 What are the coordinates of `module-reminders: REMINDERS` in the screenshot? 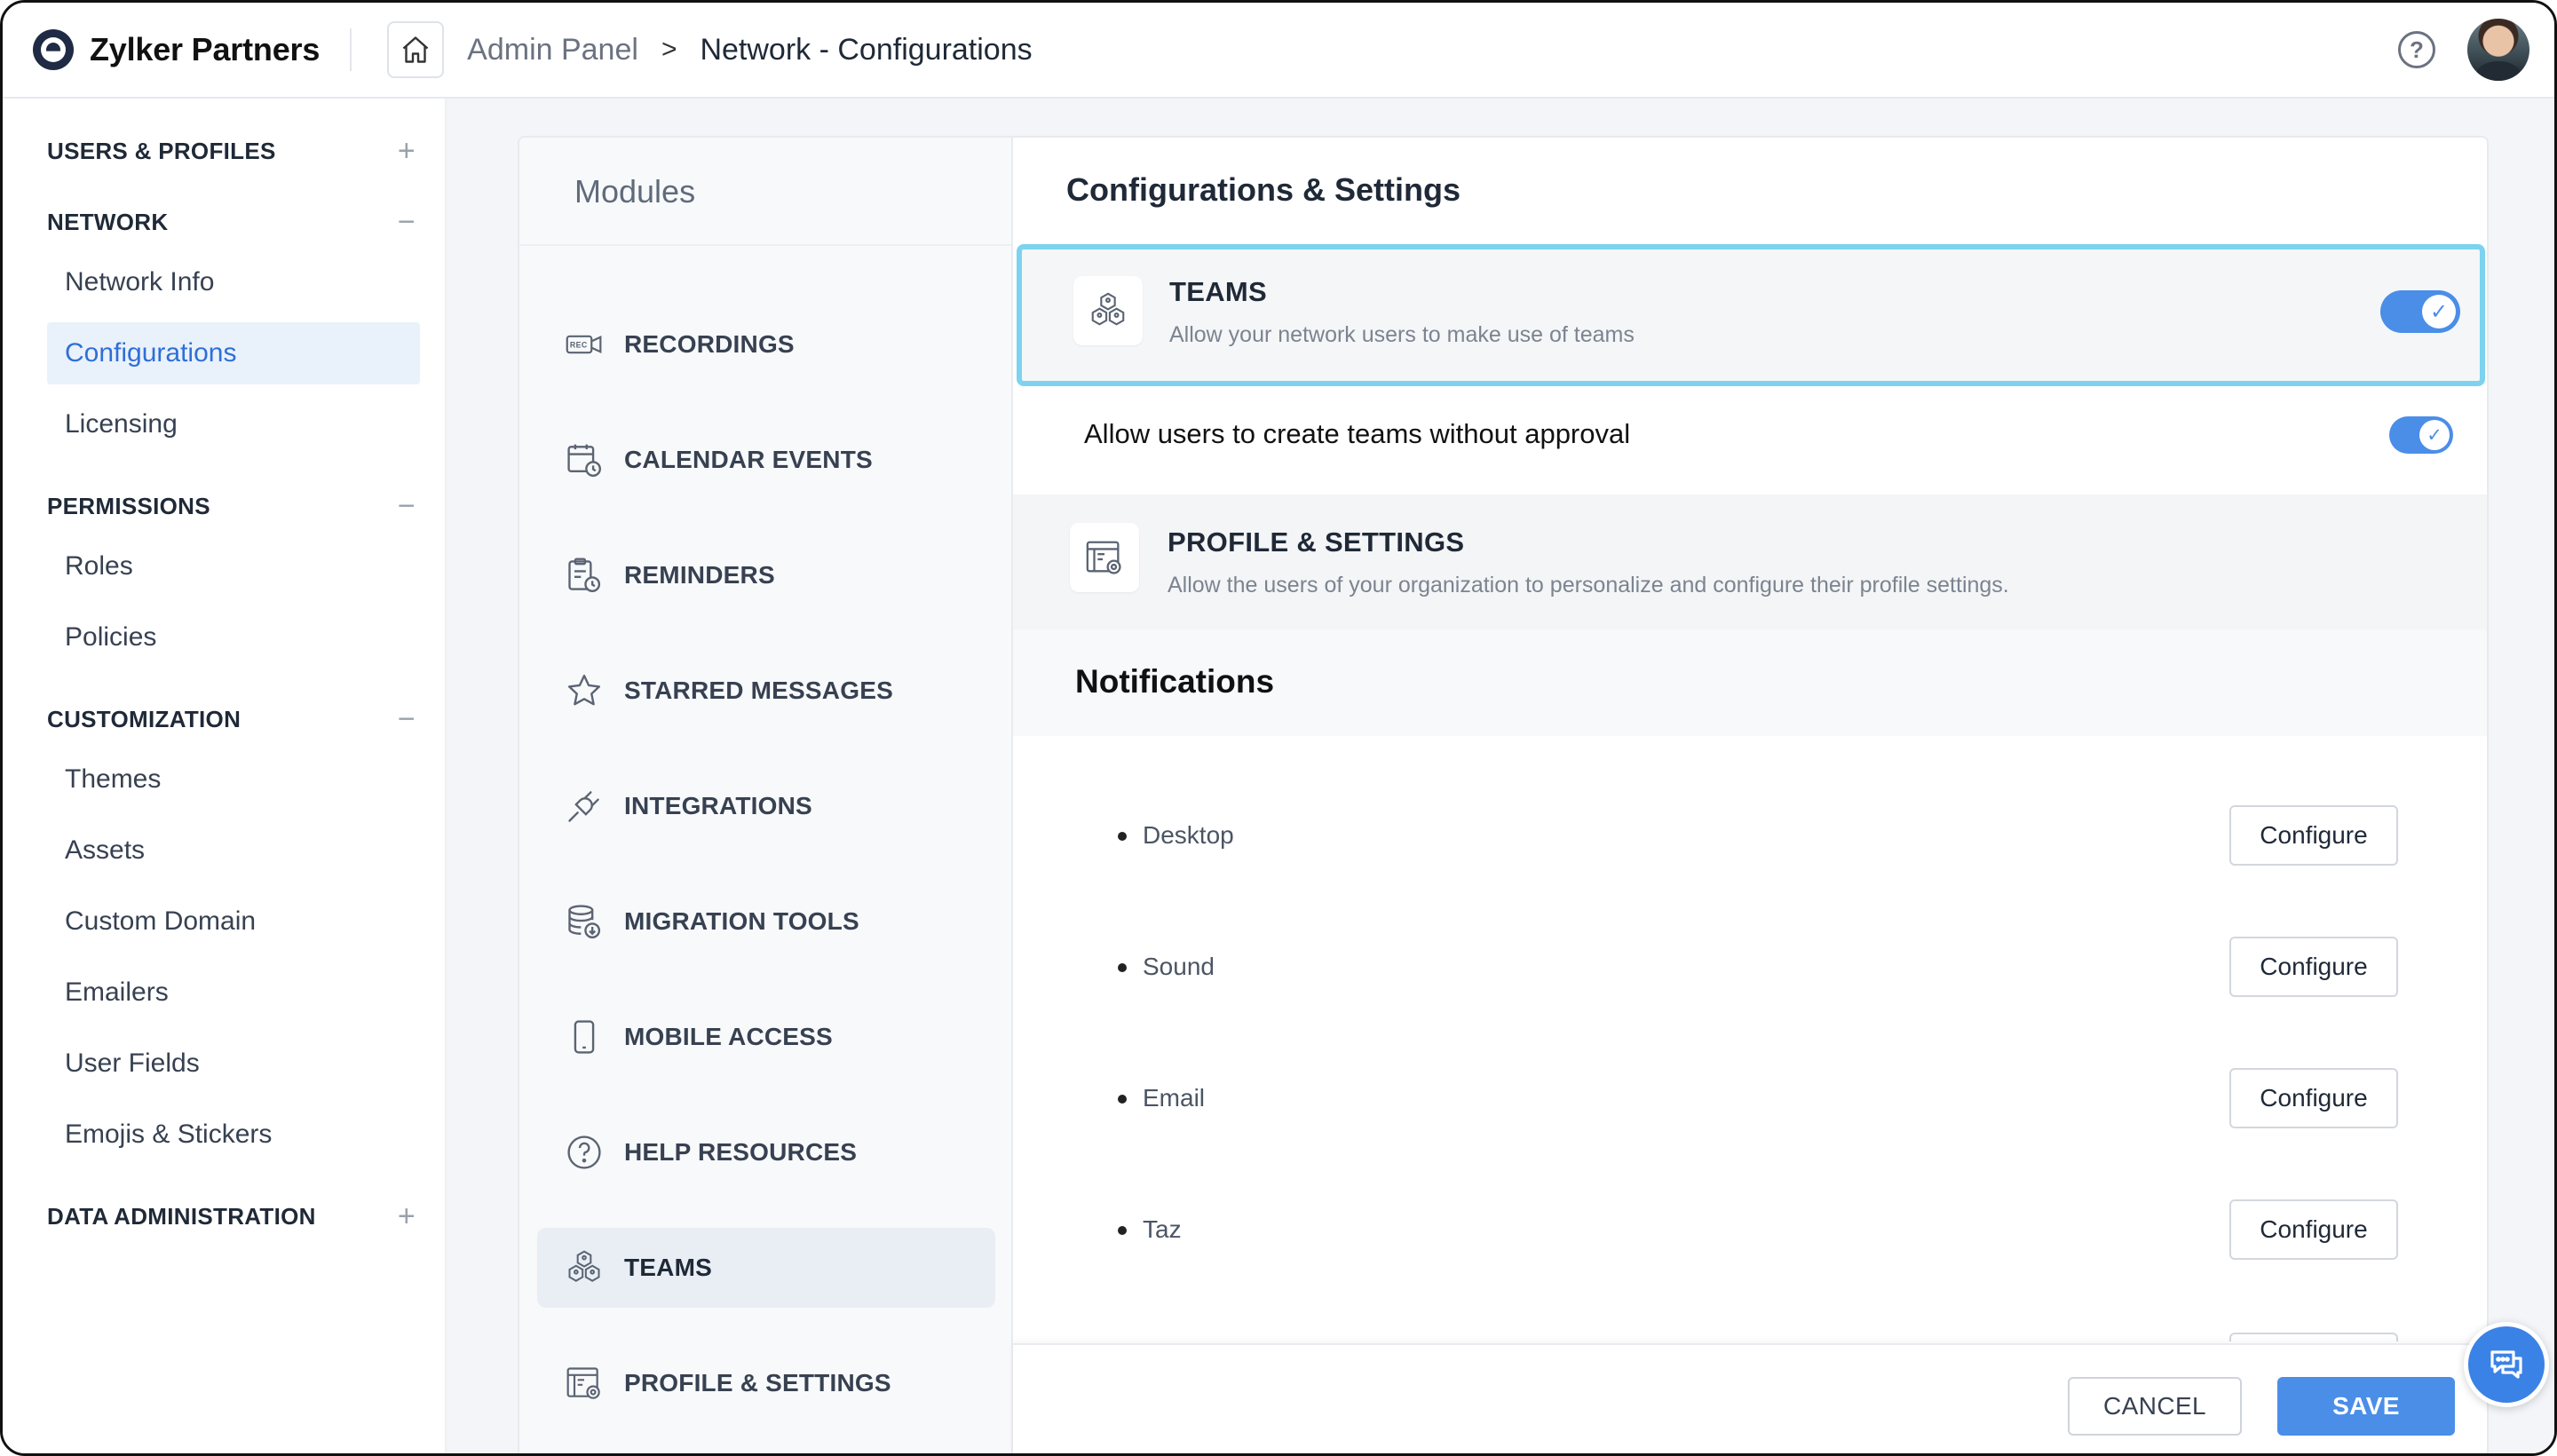 It's located at (766, 575).